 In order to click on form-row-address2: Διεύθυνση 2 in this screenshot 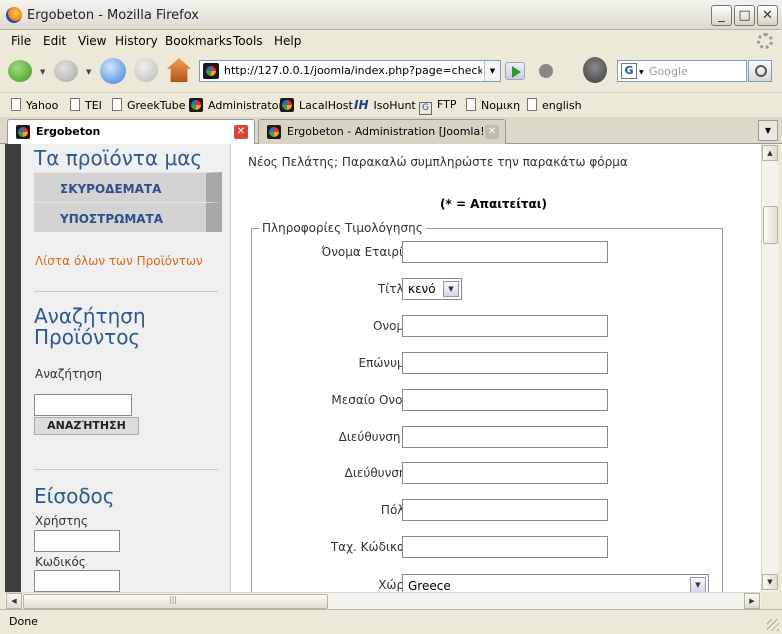, I will do `click(486, 474)`.